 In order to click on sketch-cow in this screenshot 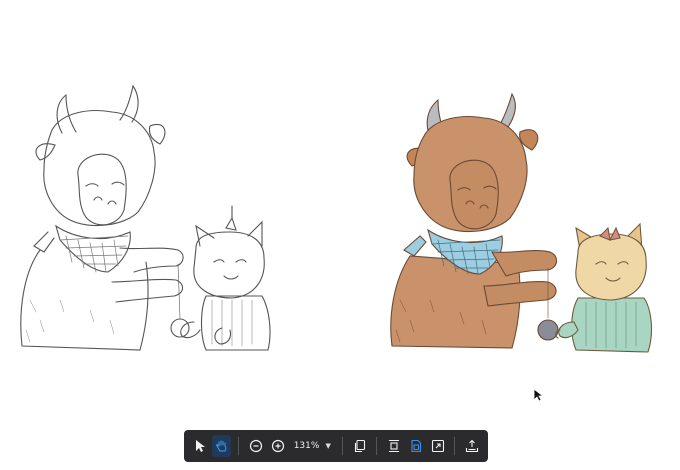, I will do `click(105, 217)`.